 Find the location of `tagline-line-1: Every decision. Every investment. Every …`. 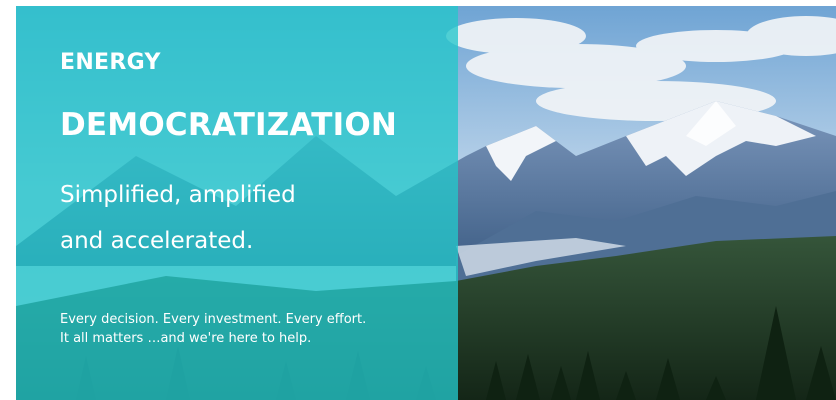

tagline-line-1: Every decision. Every investment. Every … is located at coordinates (213, 319).